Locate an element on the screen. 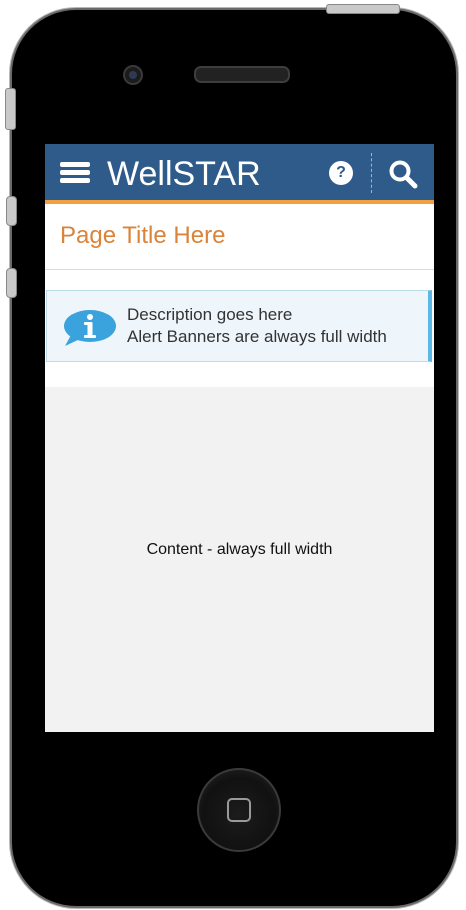 The width and height of the screenshot is (466, 910). earpiece-speaker is located at coordinates (242, 74).